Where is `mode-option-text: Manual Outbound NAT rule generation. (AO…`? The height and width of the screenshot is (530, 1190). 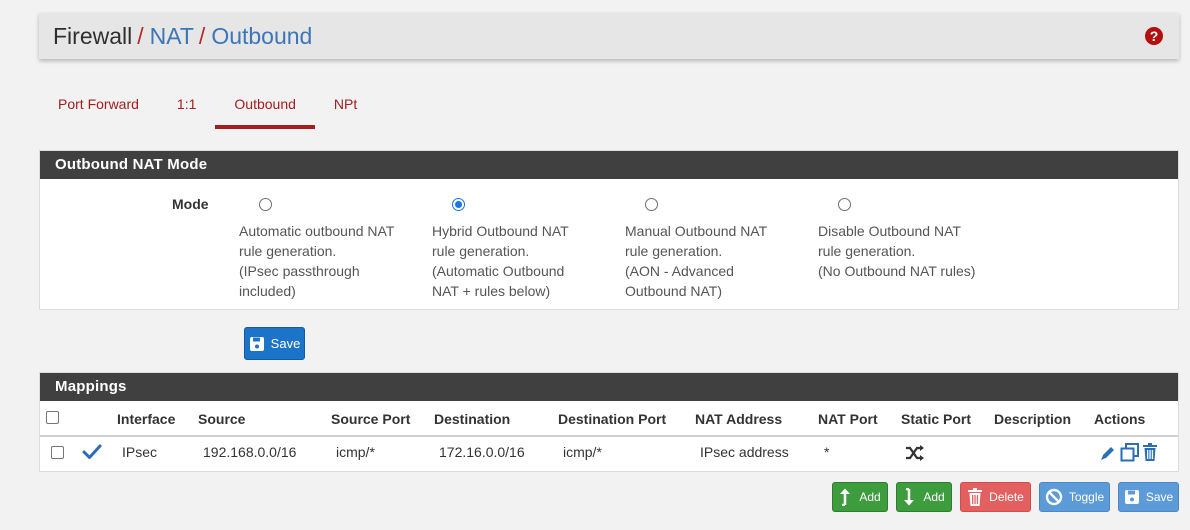 mode-option-text: Manual Outbound NAT rule generation. (AO… is located at coordinates (712, 261).